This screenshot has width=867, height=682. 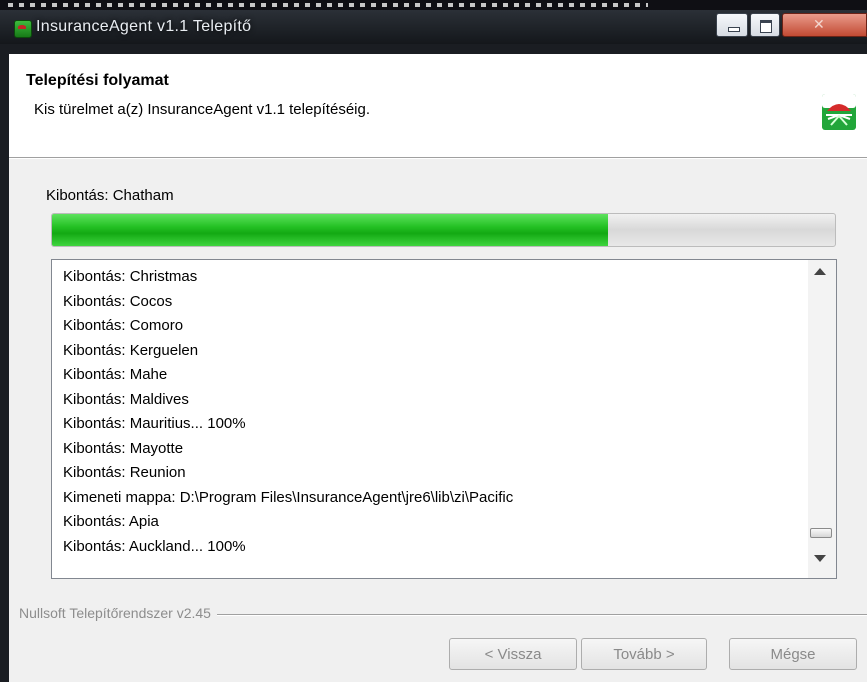 What do you see at coordinates (110, 195) in the screenshot?
I see `current-action-label: Kibontás: Chatham` at bounding box center [110, 195].